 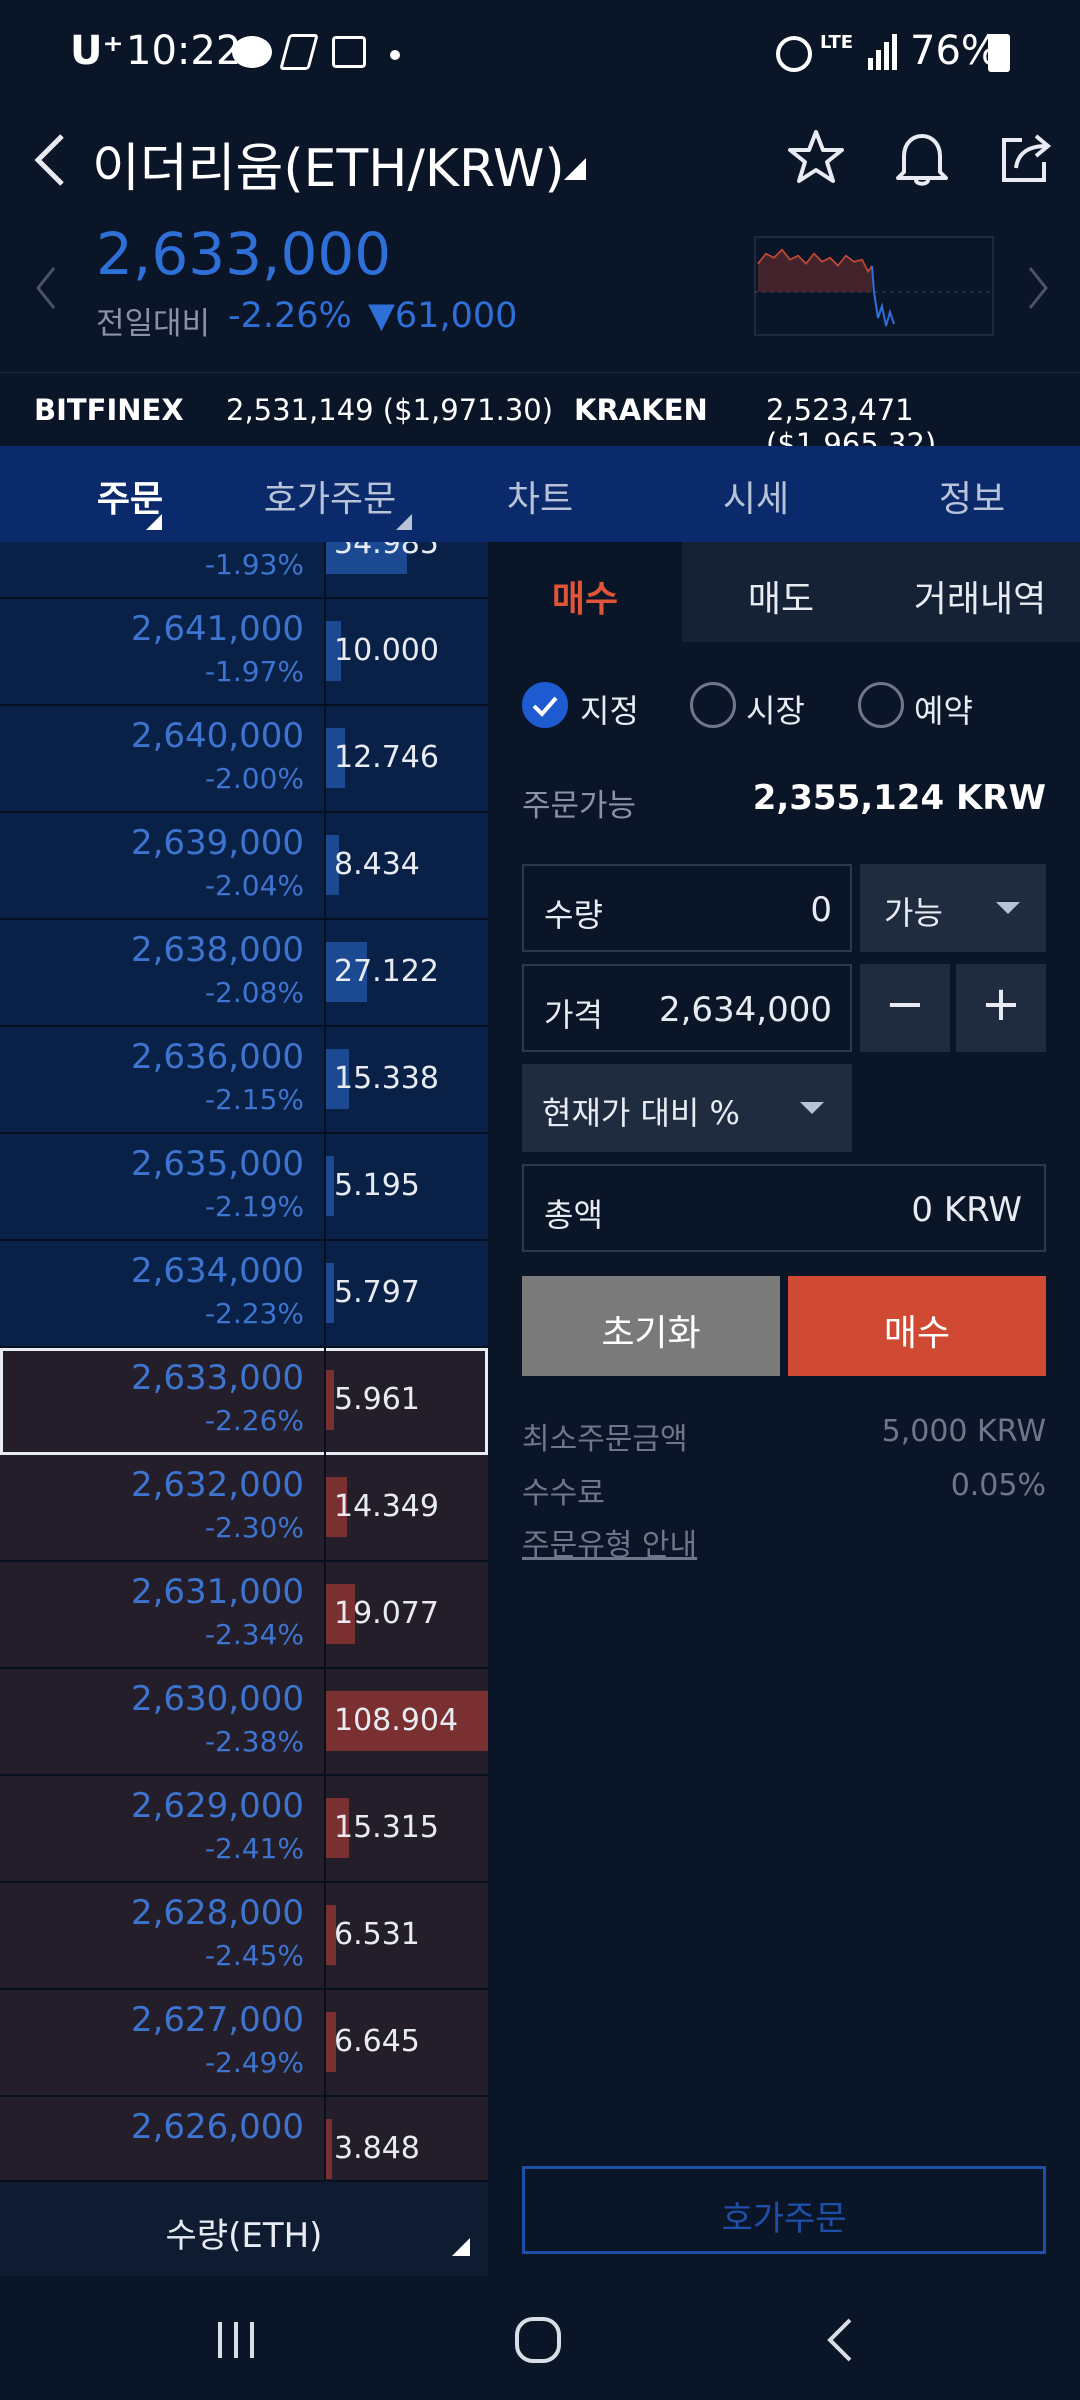 What do you see at coordinates (254, 1527) in the screenshot?
I see `row-change-percent: -2.30%` at bounding box center [254, 1527].